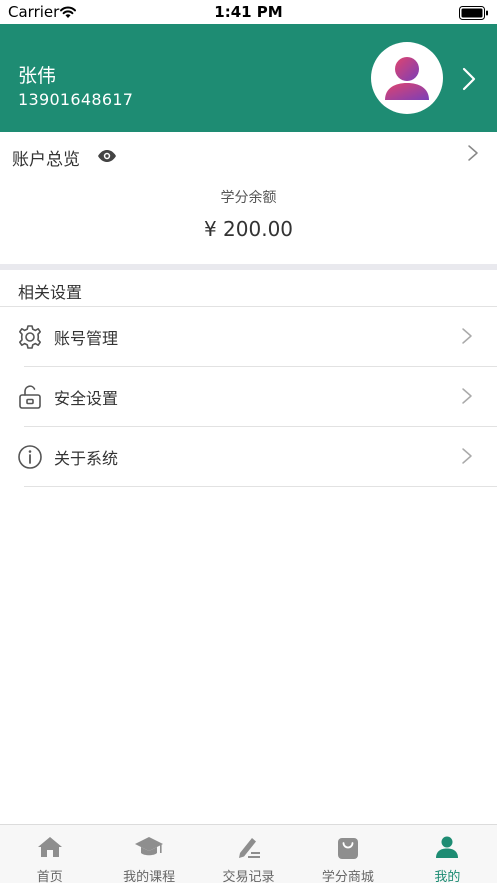  Describe the element at coordinates (248, 876) in the screenshot. I see `tab-label: 交易记录` at that location.